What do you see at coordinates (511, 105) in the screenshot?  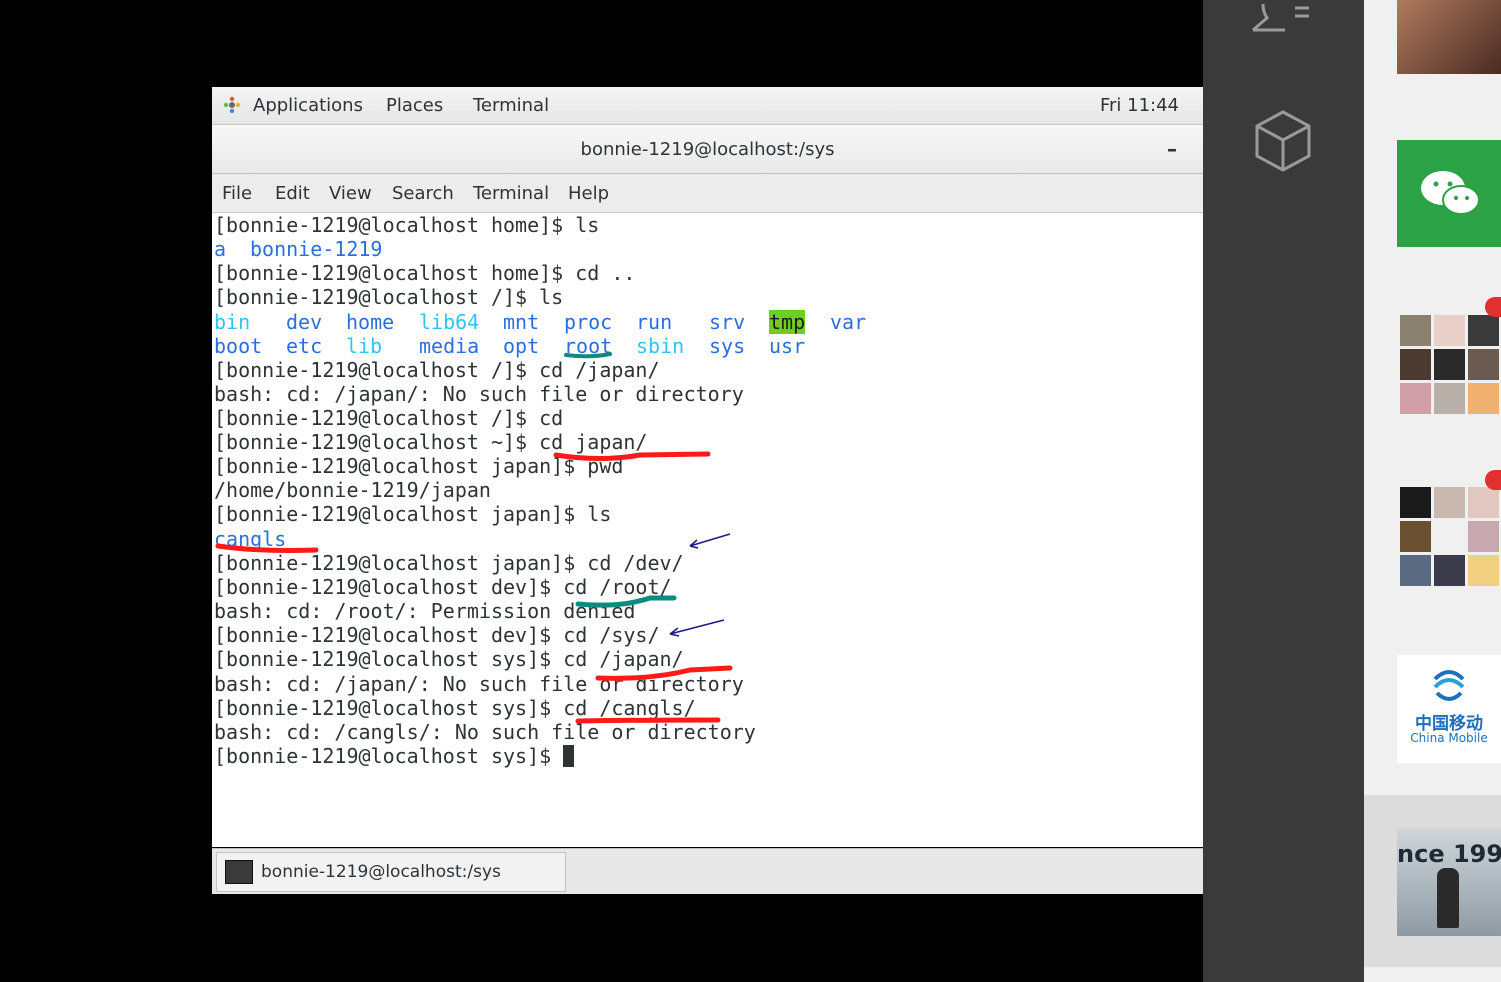 I see `terminal-app-menu: Terminal` at bounding box center [511, 105].